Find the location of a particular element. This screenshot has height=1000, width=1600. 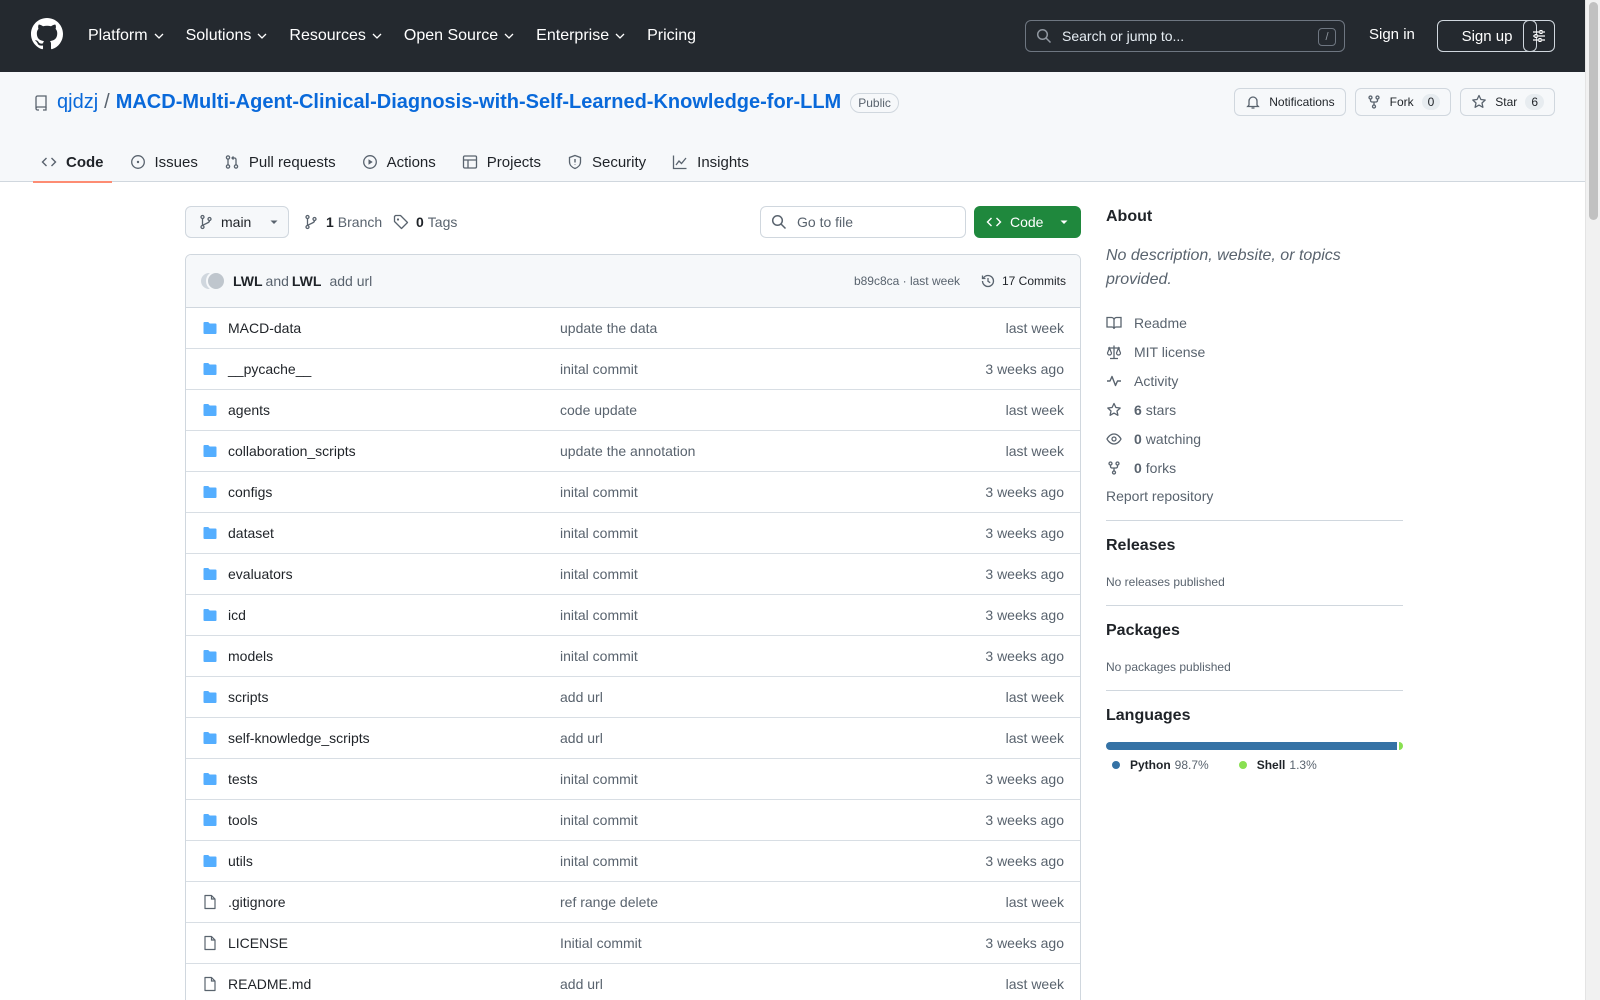

nav-platform: Platform is located at coordinates (126, 36).